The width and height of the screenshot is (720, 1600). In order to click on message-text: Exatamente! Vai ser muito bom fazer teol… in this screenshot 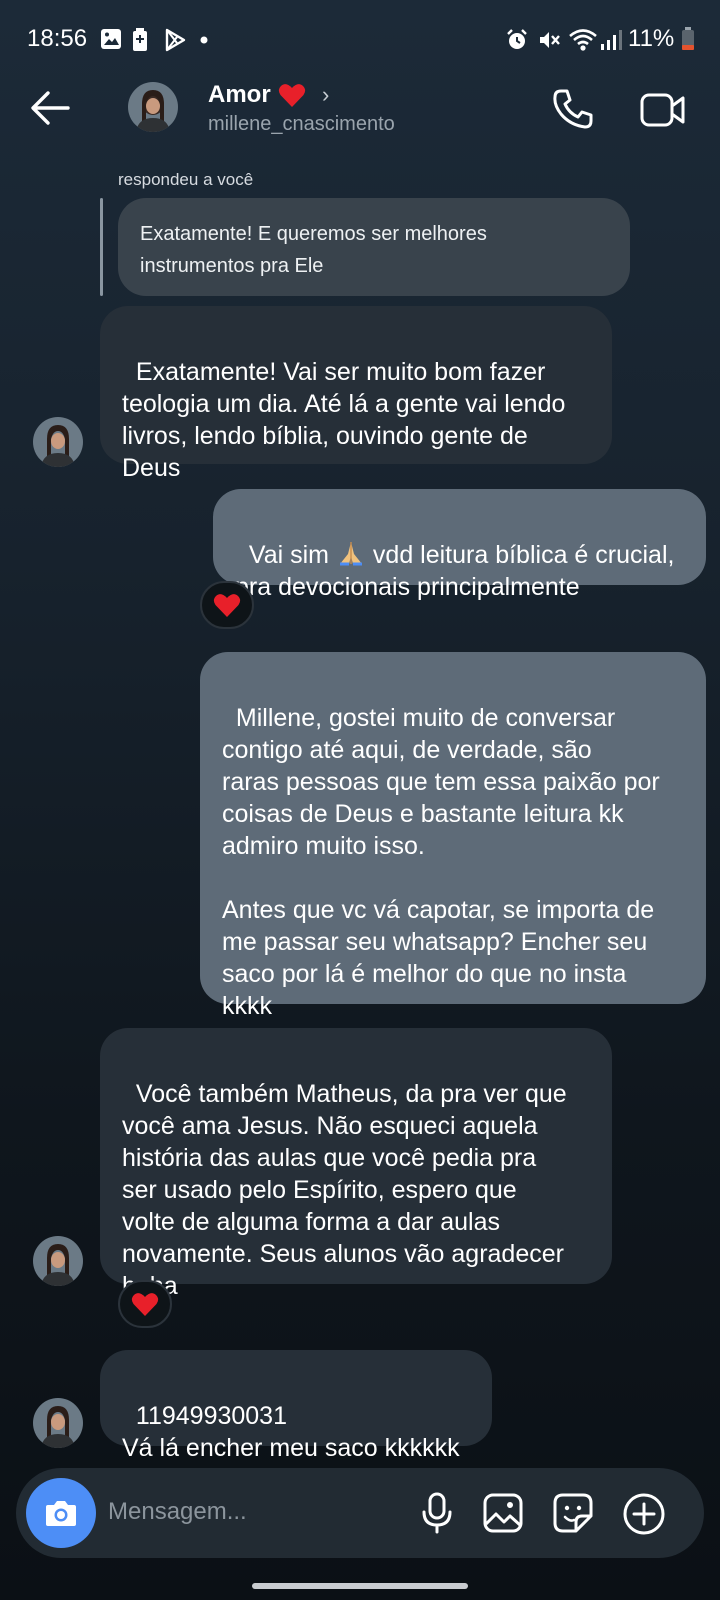, I will do `click(344, 420)`.